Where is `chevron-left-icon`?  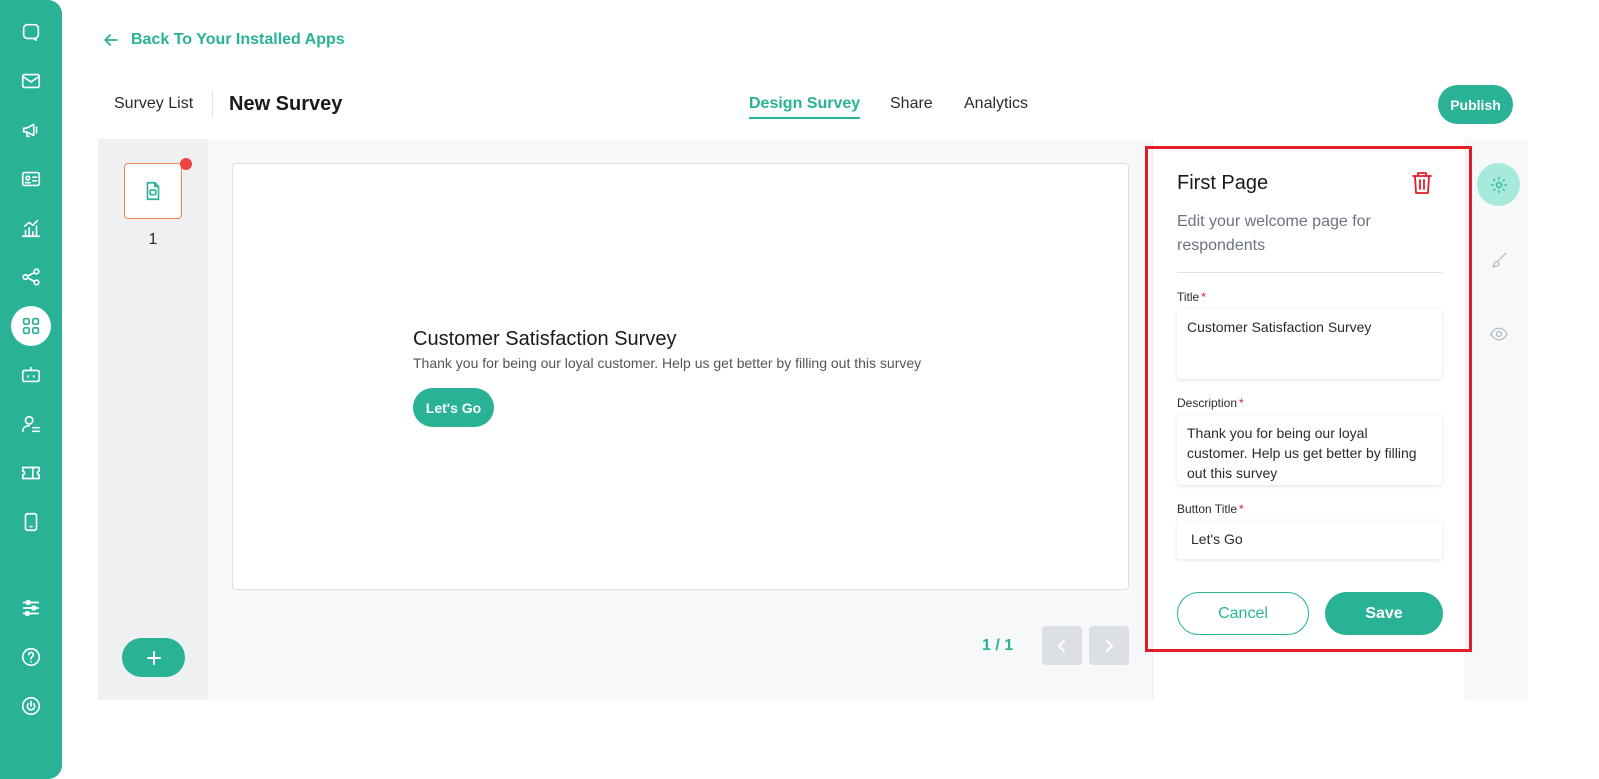
chevron-left-icon is located at coordinates (1061, 645).